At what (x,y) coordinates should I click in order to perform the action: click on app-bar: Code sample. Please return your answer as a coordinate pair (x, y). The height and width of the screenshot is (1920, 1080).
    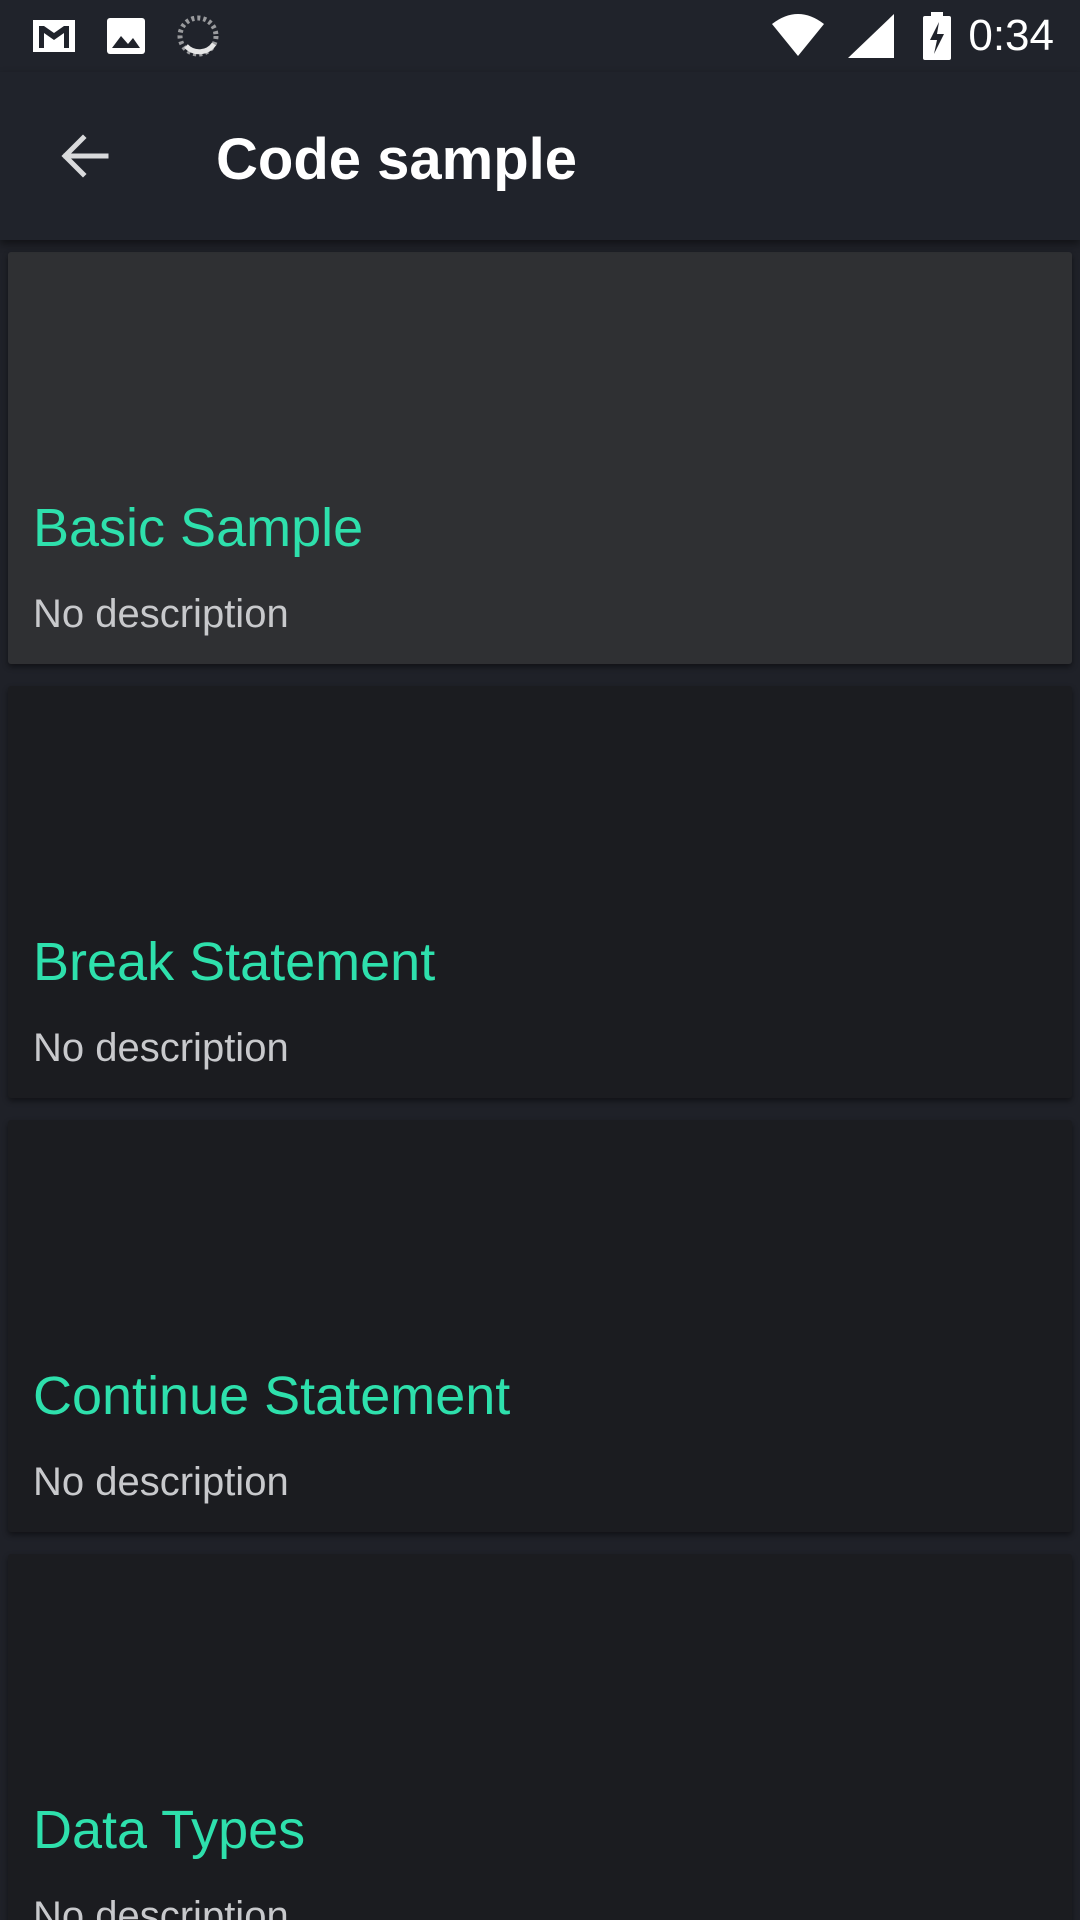
    Looking at the image, I should click on (540, 156).